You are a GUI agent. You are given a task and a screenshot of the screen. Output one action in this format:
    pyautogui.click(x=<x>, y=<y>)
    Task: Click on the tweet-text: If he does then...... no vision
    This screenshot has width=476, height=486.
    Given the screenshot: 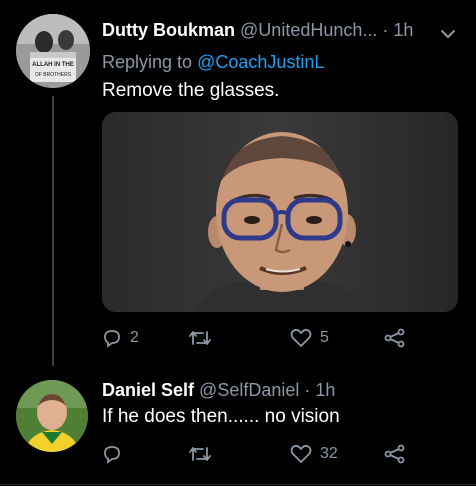 What is the action you would take?
    pyautogui.click(x=221, y=416)
    